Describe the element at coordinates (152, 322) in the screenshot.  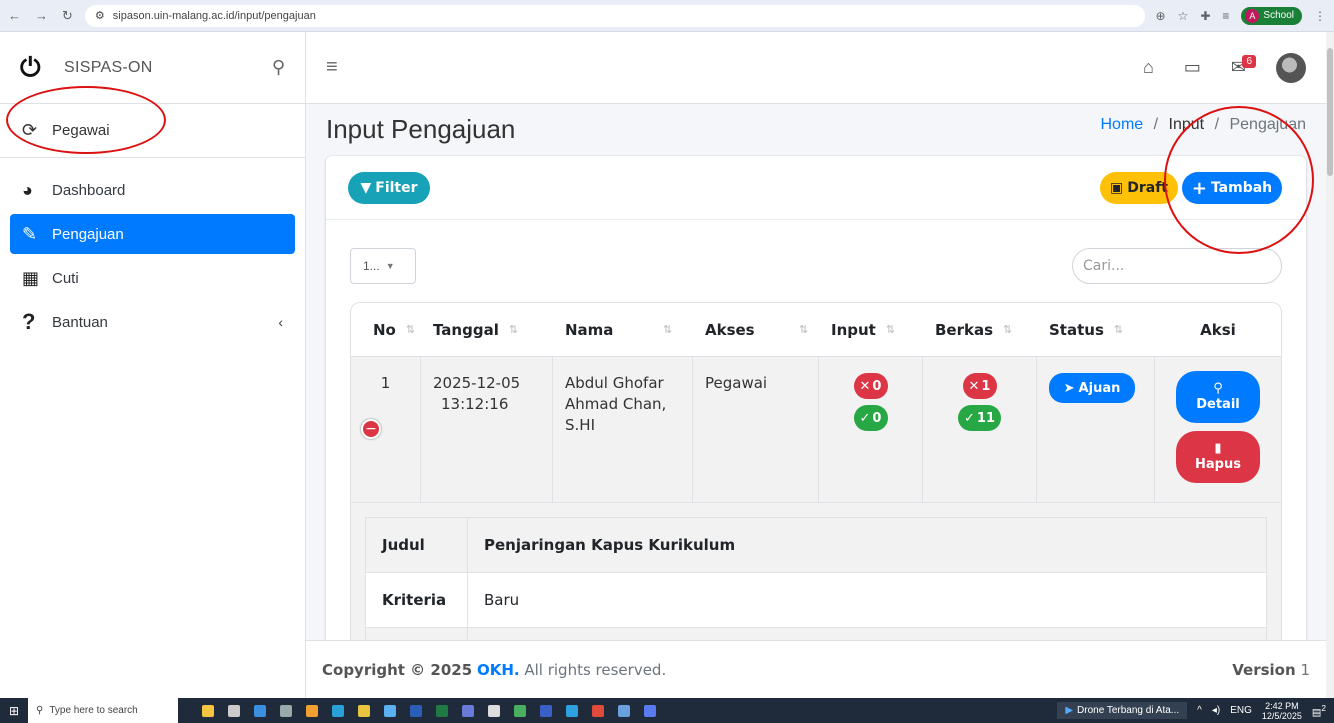
I see `sidebar-item-bantuan: ? Bantuan ‹` at that location.